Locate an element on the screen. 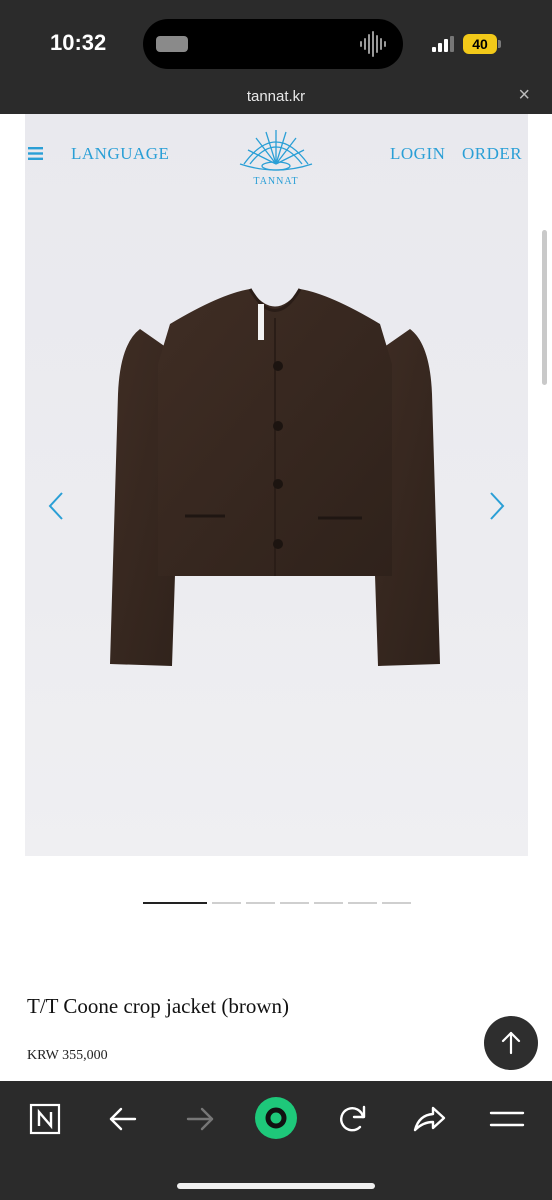 This screenshot has width=552, height=1200. cellular-signal-icon is located at coordinates (443, 44).